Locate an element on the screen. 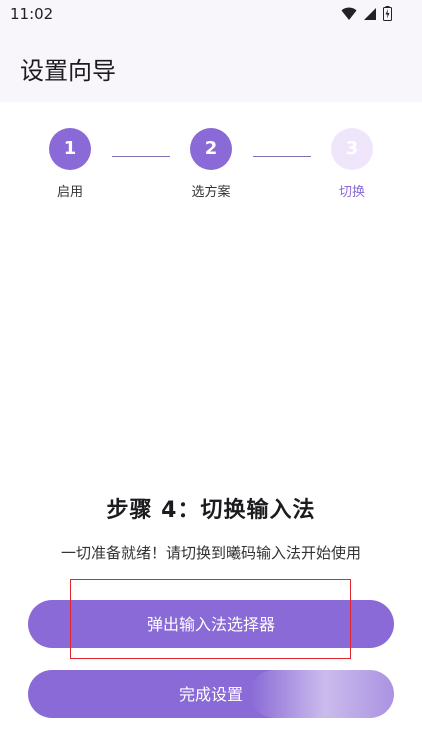 This screenshot has height=750, width=422. step-3-circle: 3 is located at coordinates (352, 149).